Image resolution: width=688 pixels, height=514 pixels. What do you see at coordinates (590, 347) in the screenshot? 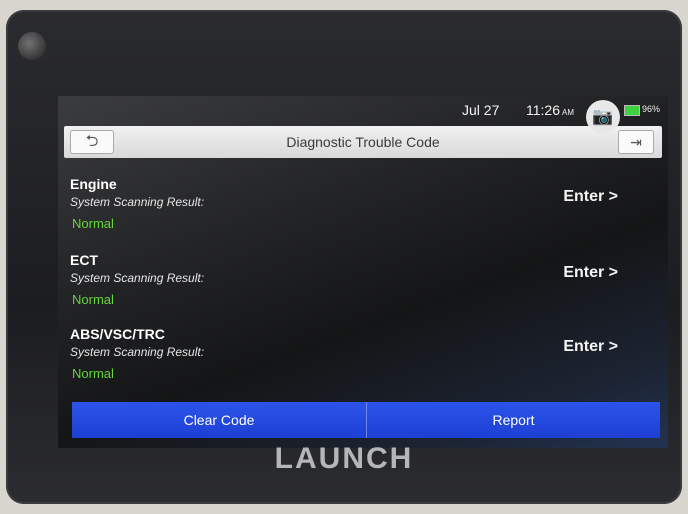
I see `enter-button-abs: Enter >` at bounding box center [590, 347].